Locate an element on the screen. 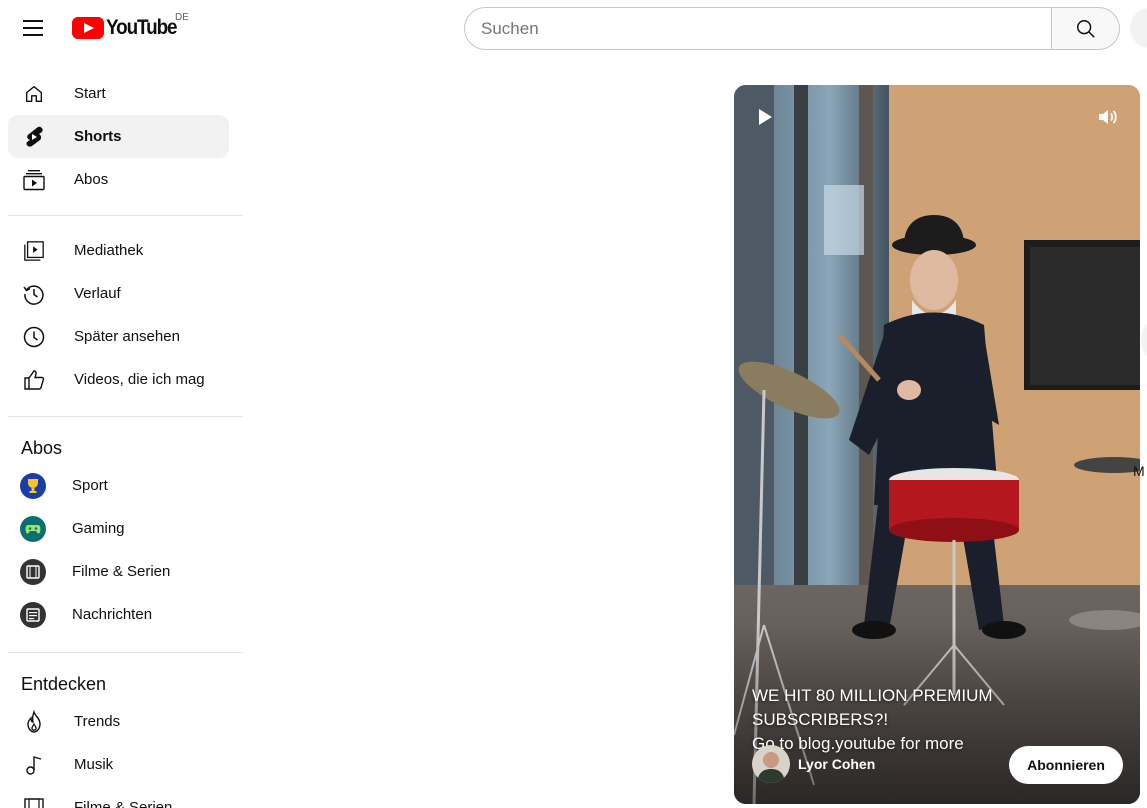 Image resolution: width=1147 pixels, height=808 pixels. sidebar-item-label: Gaming is located at coordinates (98, 528).